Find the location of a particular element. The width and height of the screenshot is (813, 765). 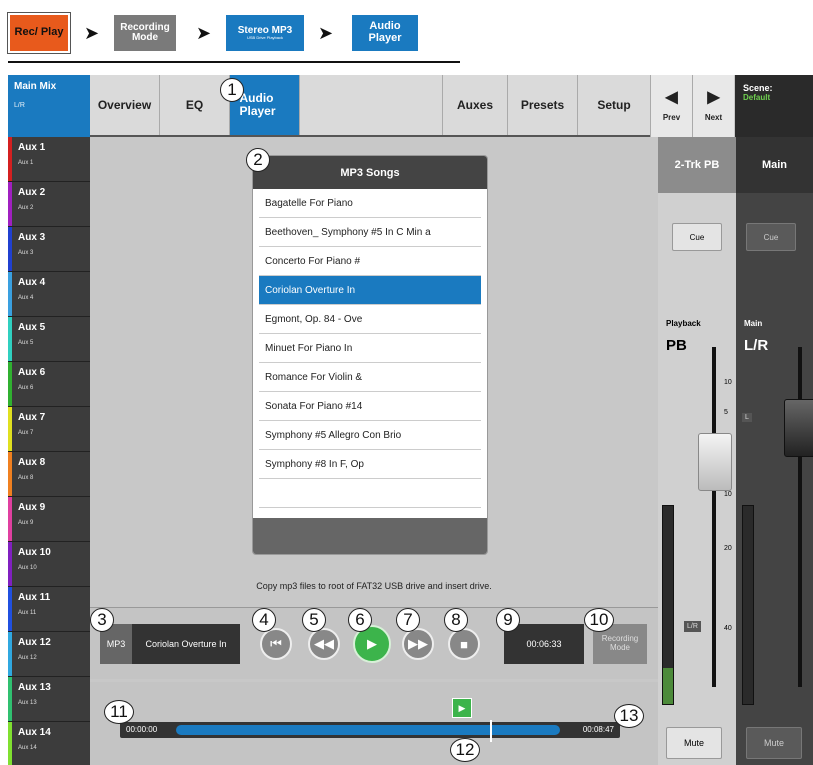

breadcrumb-rec-play: Rec/ Play is located at coordinates (39, 33).